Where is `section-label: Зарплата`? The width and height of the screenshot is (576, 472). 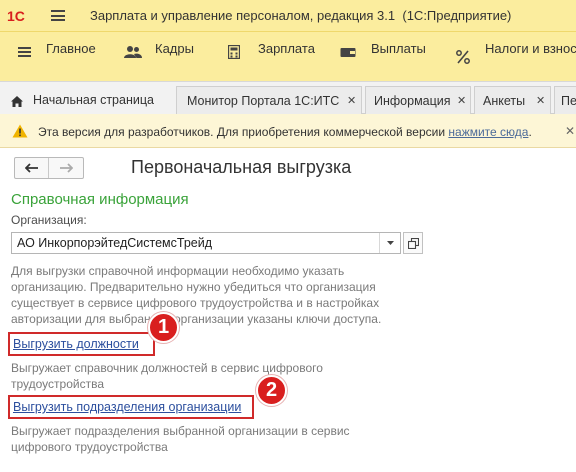
section-label: Зарплата is located at coordinates (286, 48).